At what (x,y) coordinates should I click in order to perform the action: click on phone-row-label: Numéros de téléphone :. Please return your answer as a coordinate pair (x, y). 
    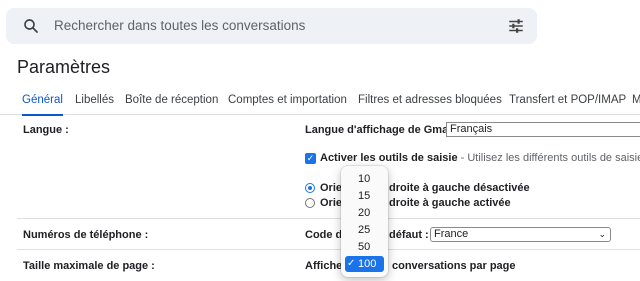
    Looking at the image, I should click on (86, 235).